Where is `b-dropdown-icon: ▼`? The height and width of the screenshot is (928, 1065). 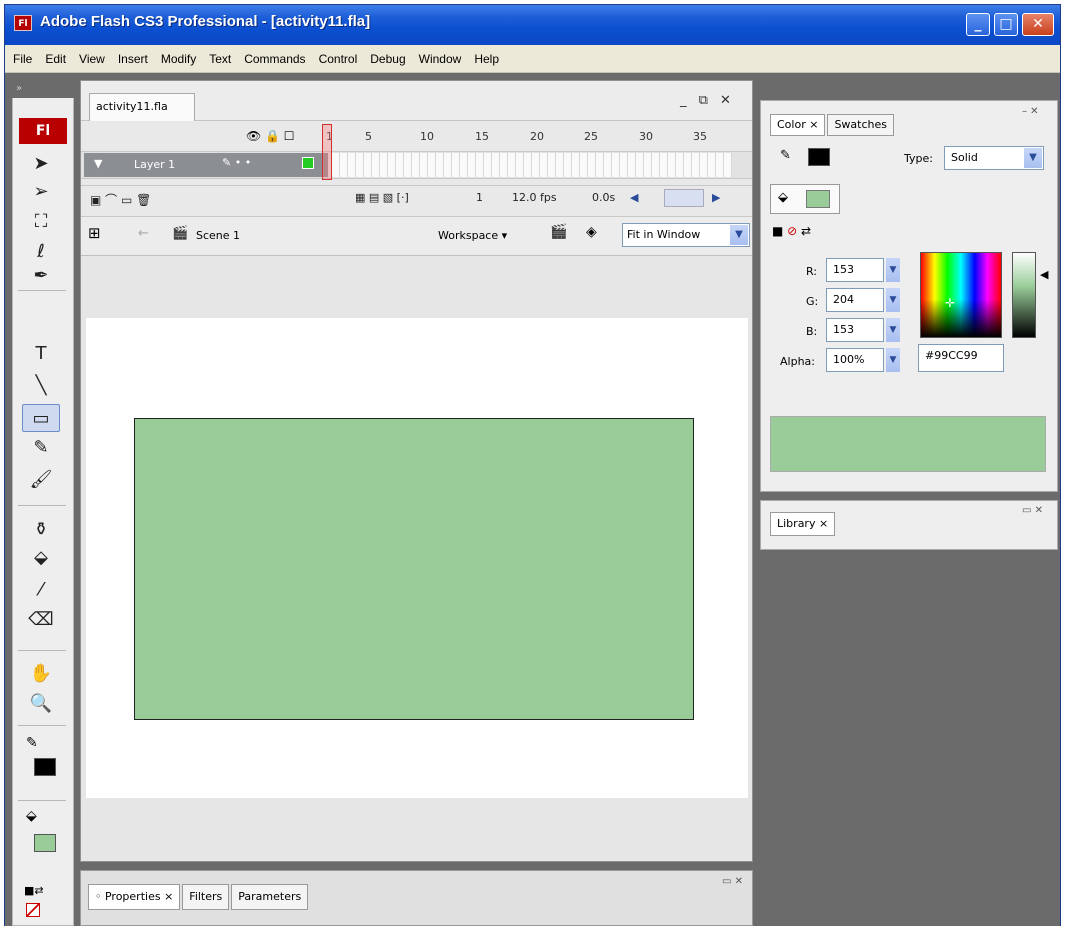 b-dropdown-icon: ▼ is located at coordinates (893, 330).